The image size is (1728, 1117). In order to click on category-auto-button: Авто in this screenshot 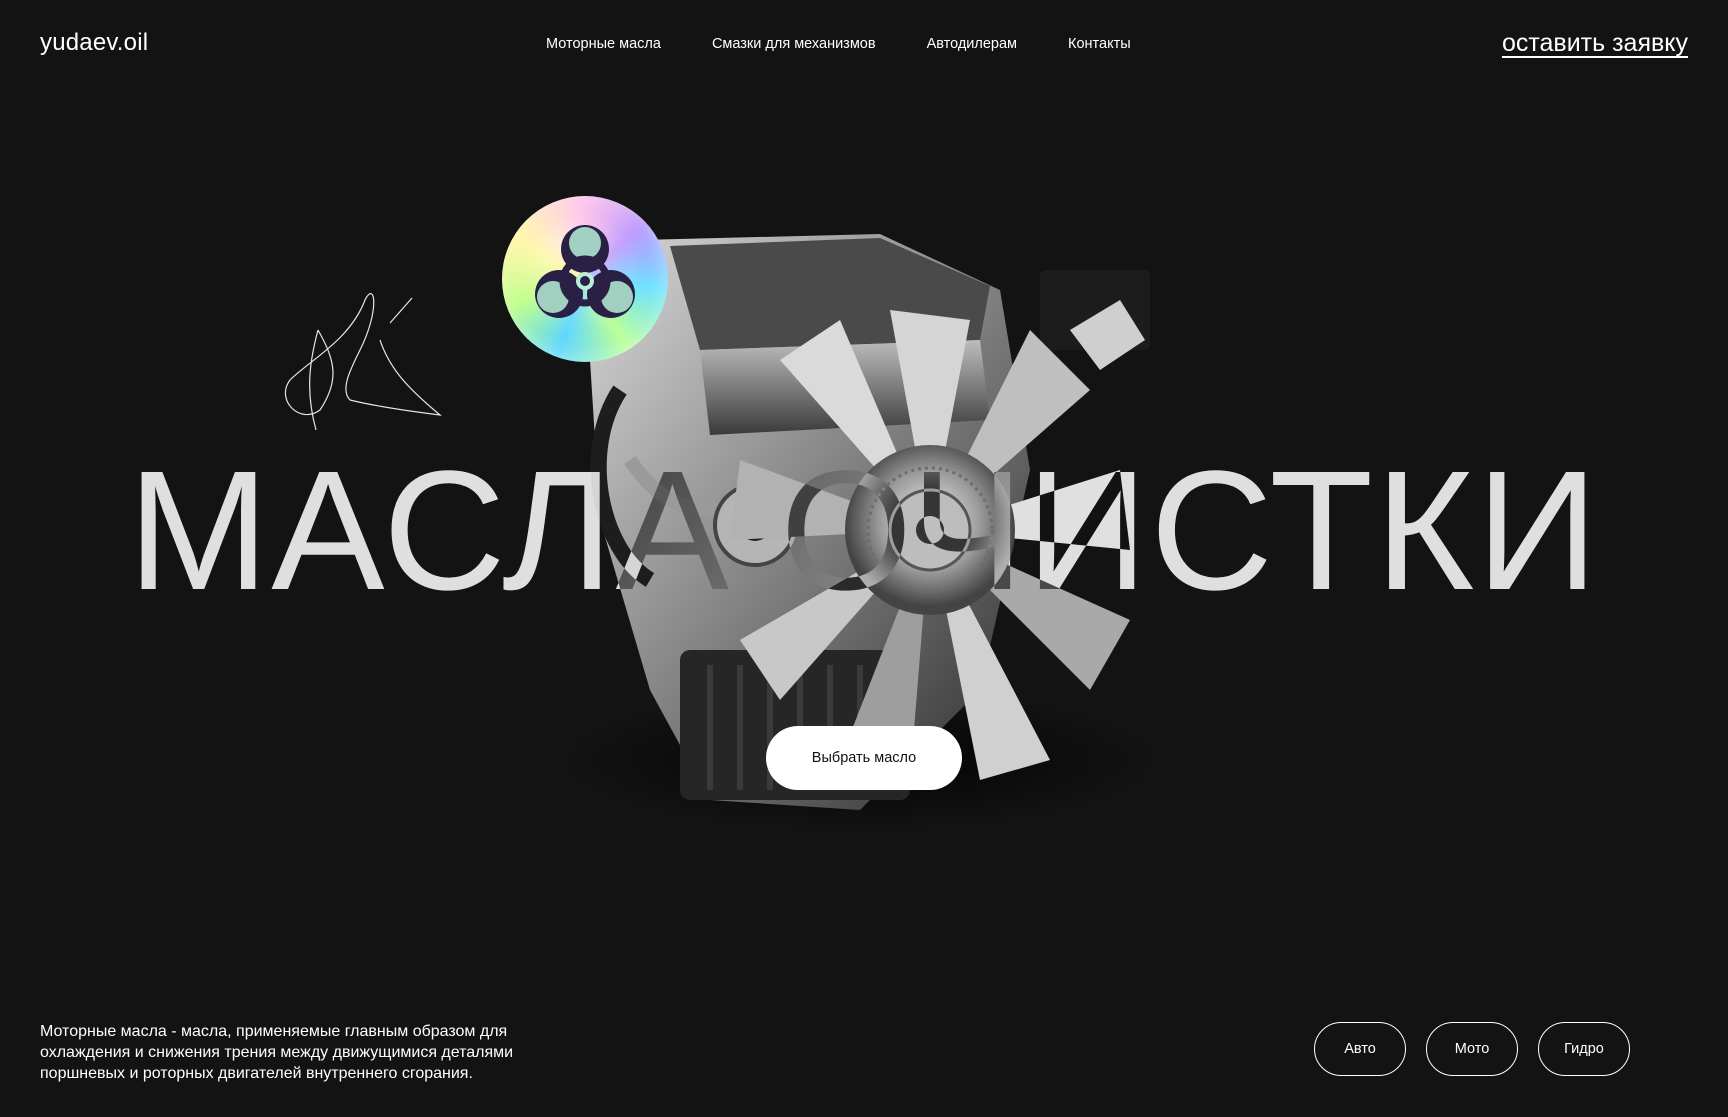, I will do `click(1360, 1049)`.